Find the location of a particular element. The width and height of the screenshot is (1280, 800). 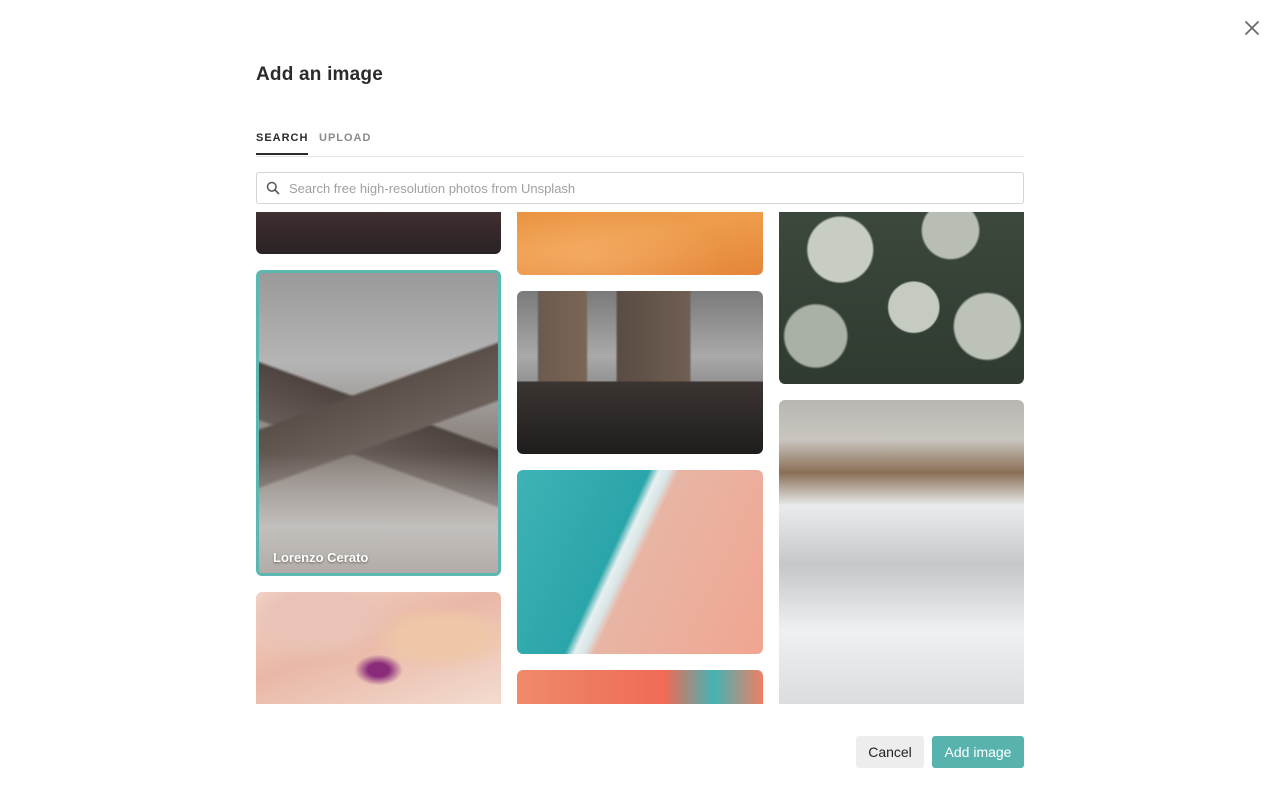

tab-search: SEARCH is located at coordinates (282, 143).